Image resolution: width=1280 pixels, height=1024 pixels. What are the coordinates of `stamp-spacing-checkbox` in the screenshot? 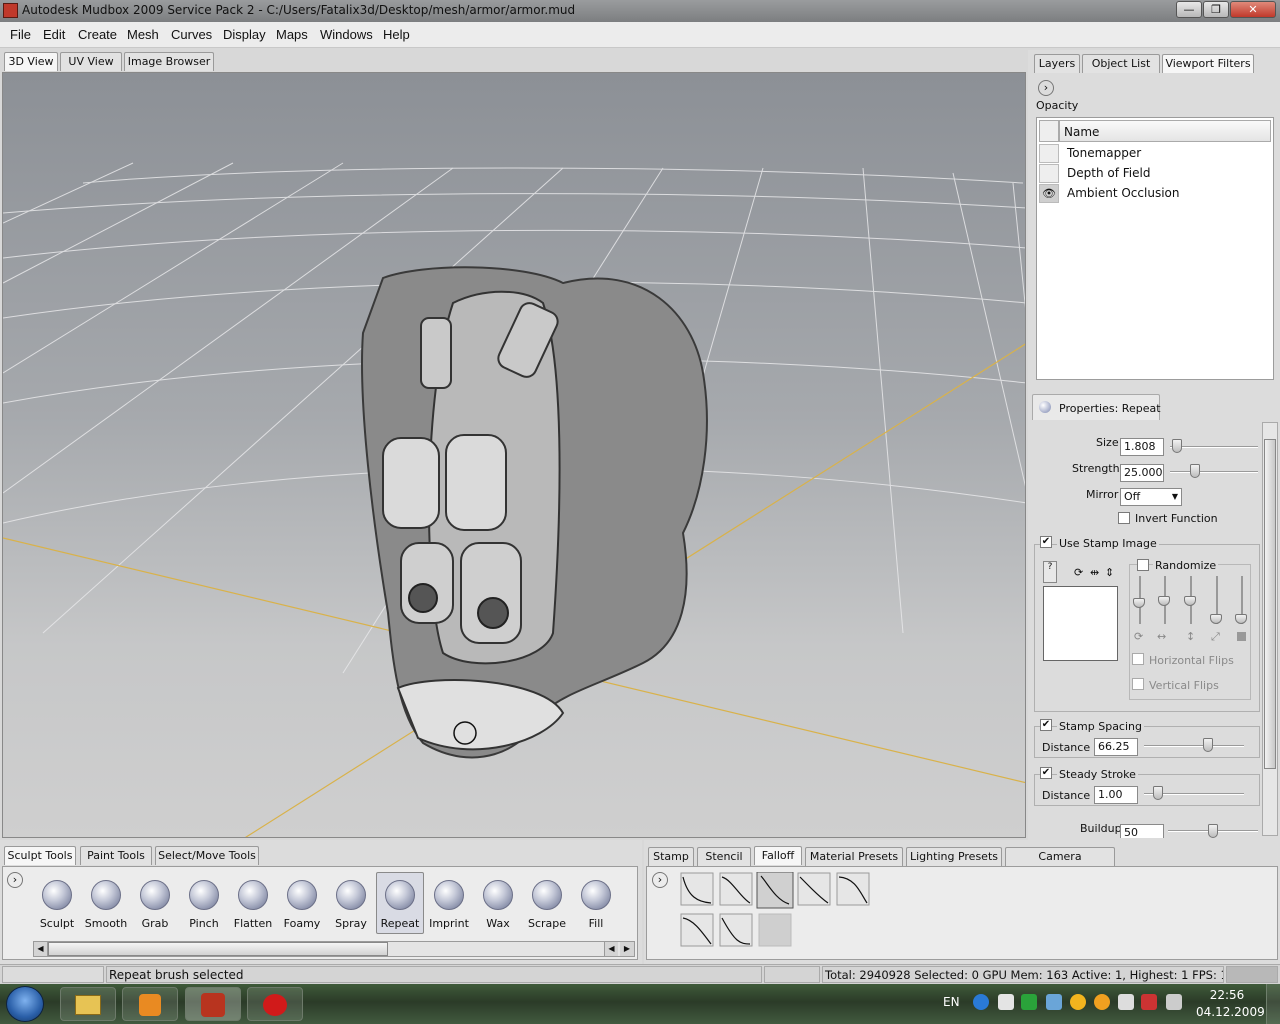 It's located at (1046, 725).